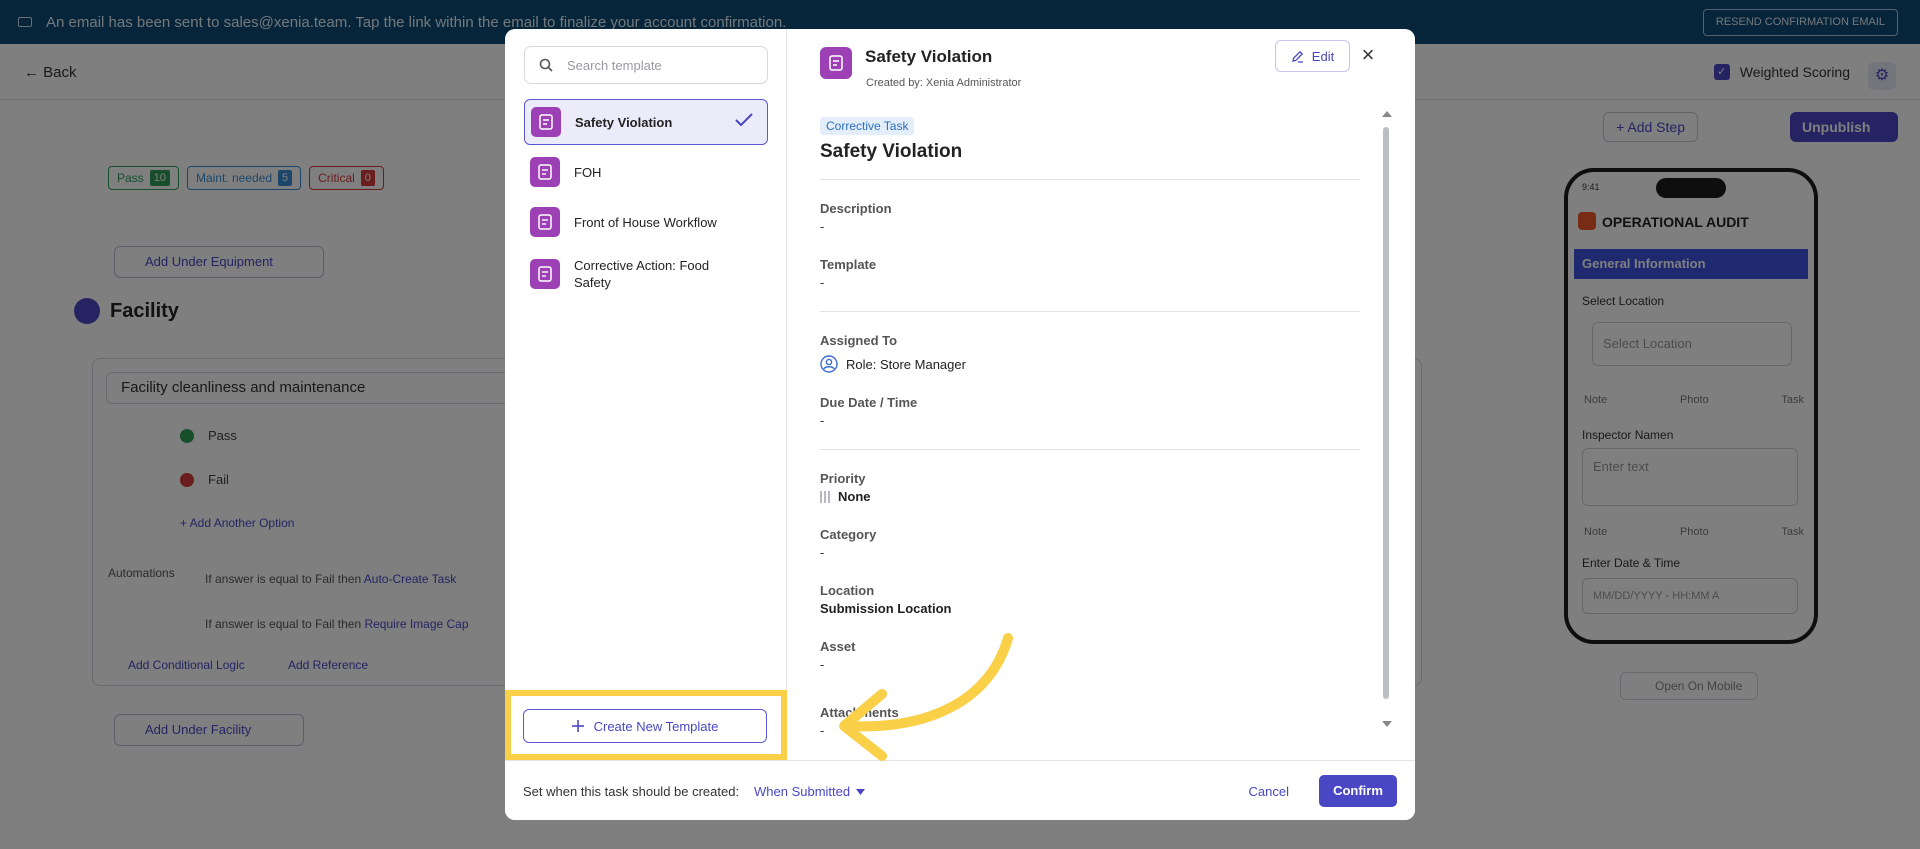  What do you see at coordinates (802, 791) in the screenshot?
I see `creation-trigger-value: When Submitted` at bounding box center [802, 791].